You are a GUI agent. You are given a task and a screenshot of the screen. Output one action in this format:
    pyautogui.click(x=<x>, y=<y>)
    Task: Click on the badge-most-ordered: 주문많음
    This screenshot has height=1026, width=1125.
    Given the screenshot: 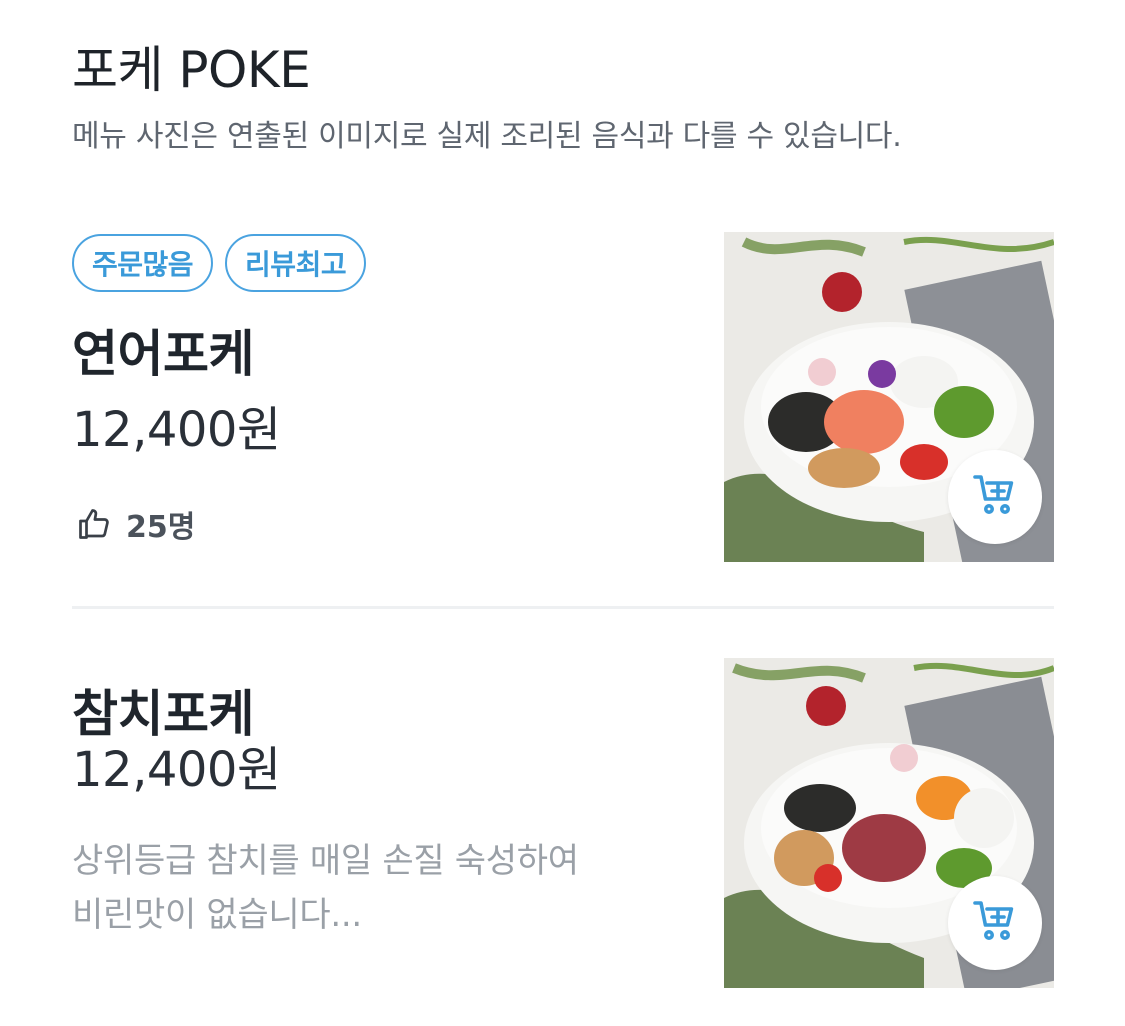 What is the action you would take?
    pyautogui.click(x=143, y=263)
    